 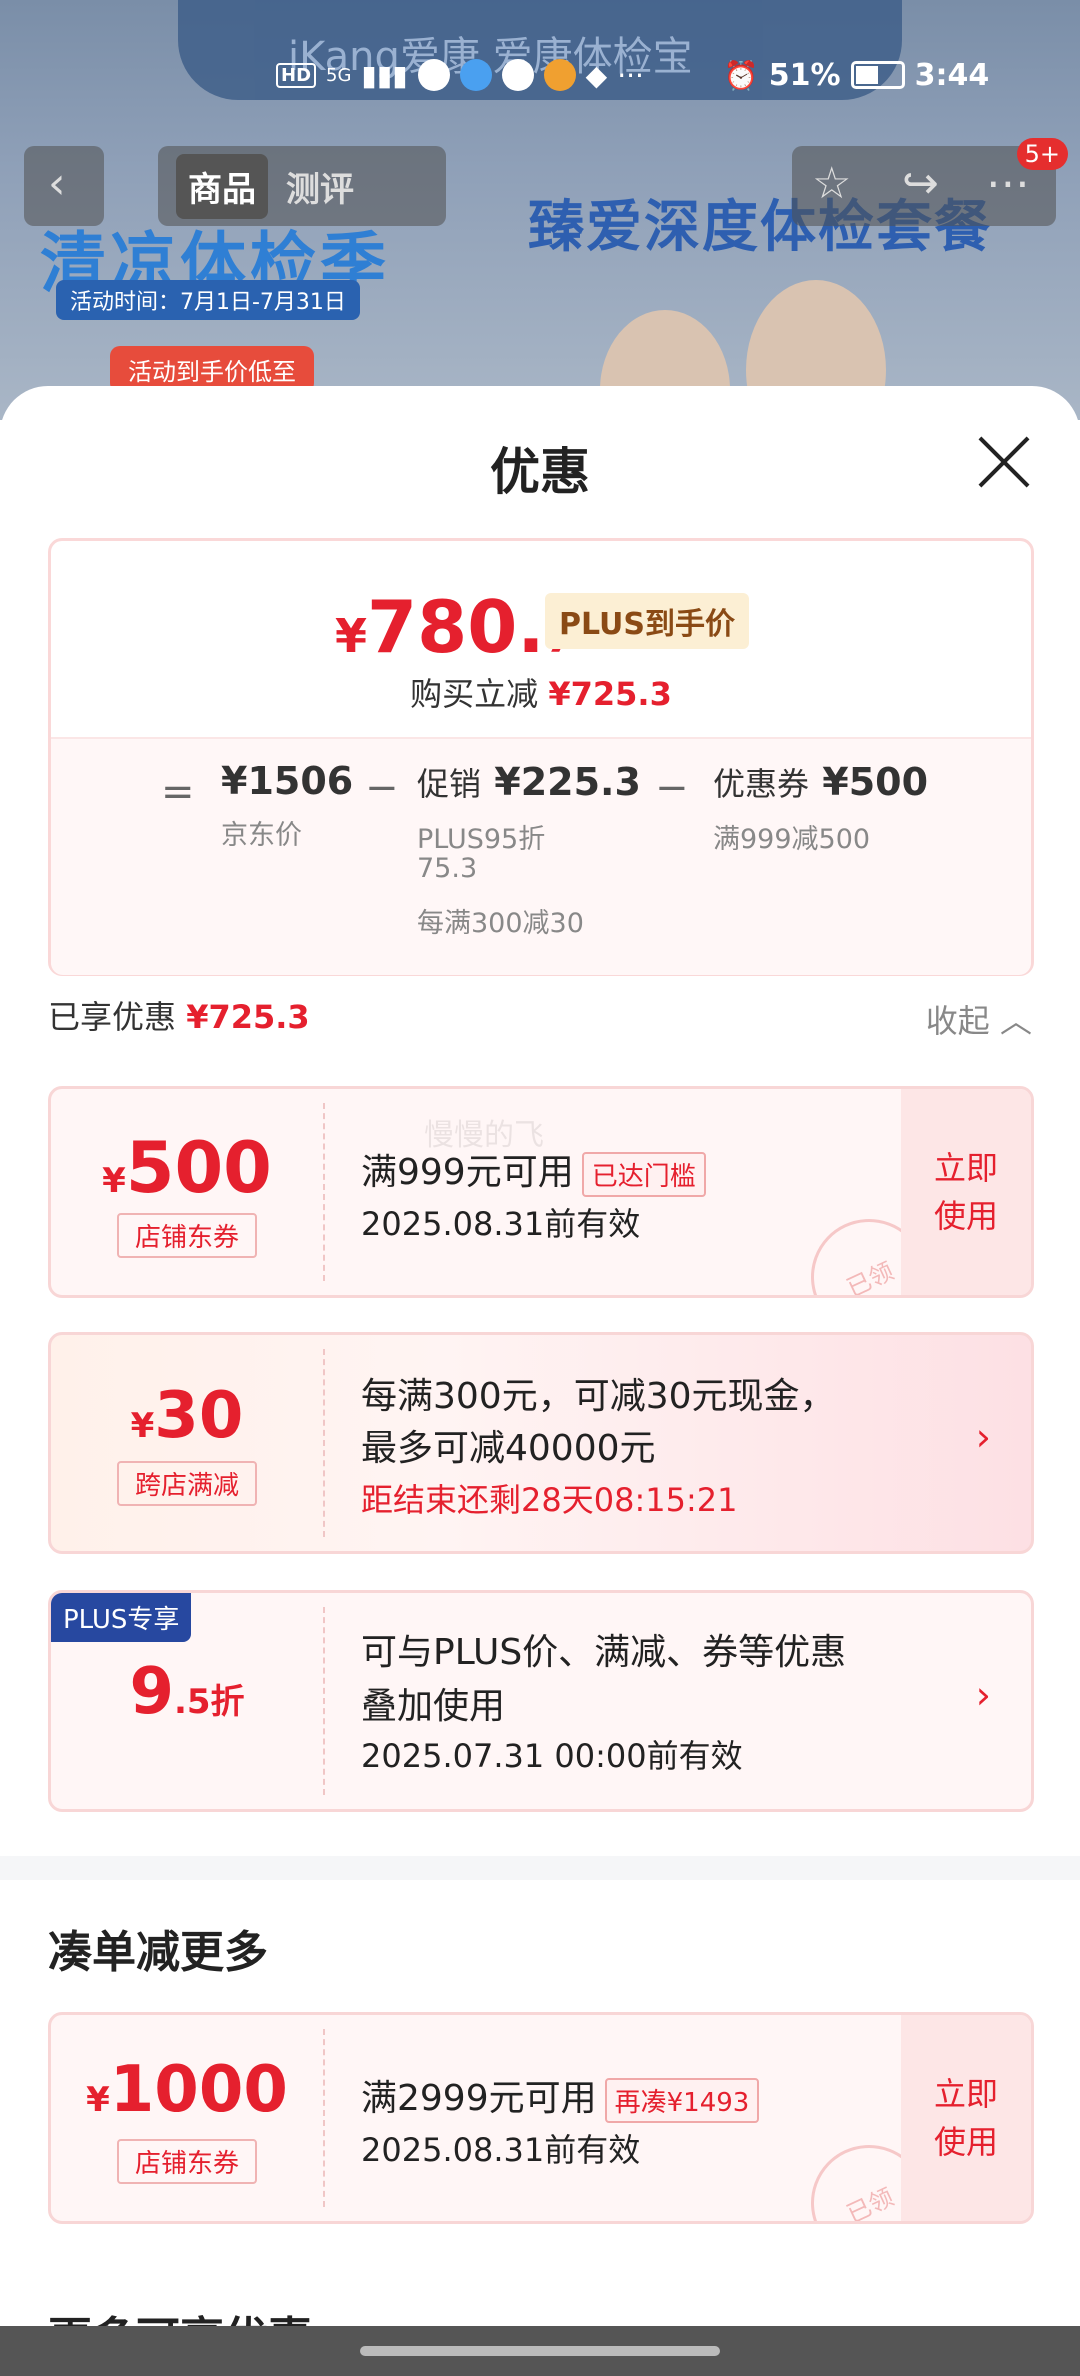 What do you see at coordinates (682, 2100) in the screenshot?
I see `add-more-tag: 再凑¥1493` at bounding box center [682, 2100].